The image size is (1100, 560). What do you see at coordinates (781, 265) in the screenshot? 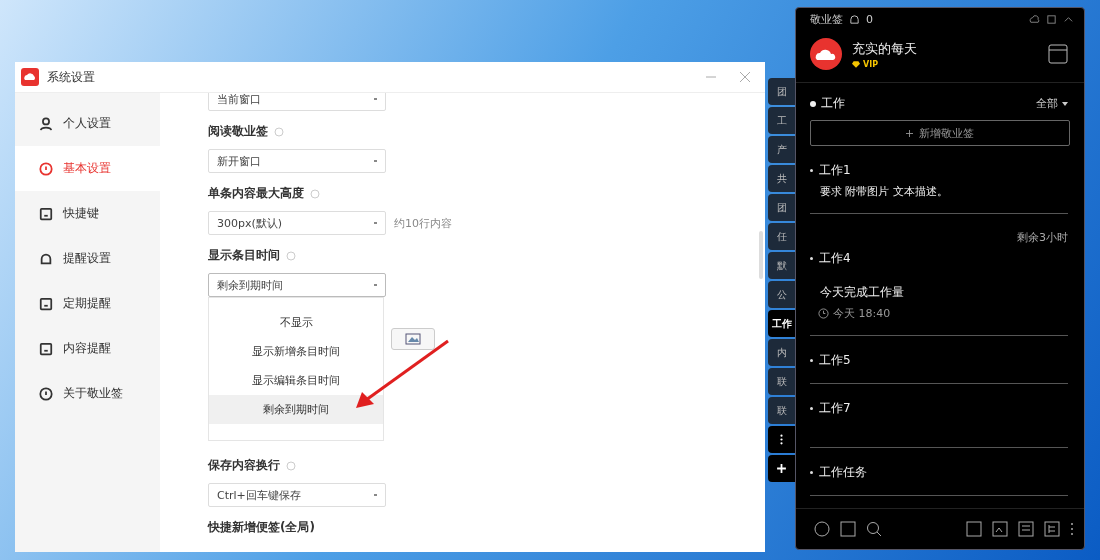
I see `category-tab: 默` at bounding box center [781, 265].